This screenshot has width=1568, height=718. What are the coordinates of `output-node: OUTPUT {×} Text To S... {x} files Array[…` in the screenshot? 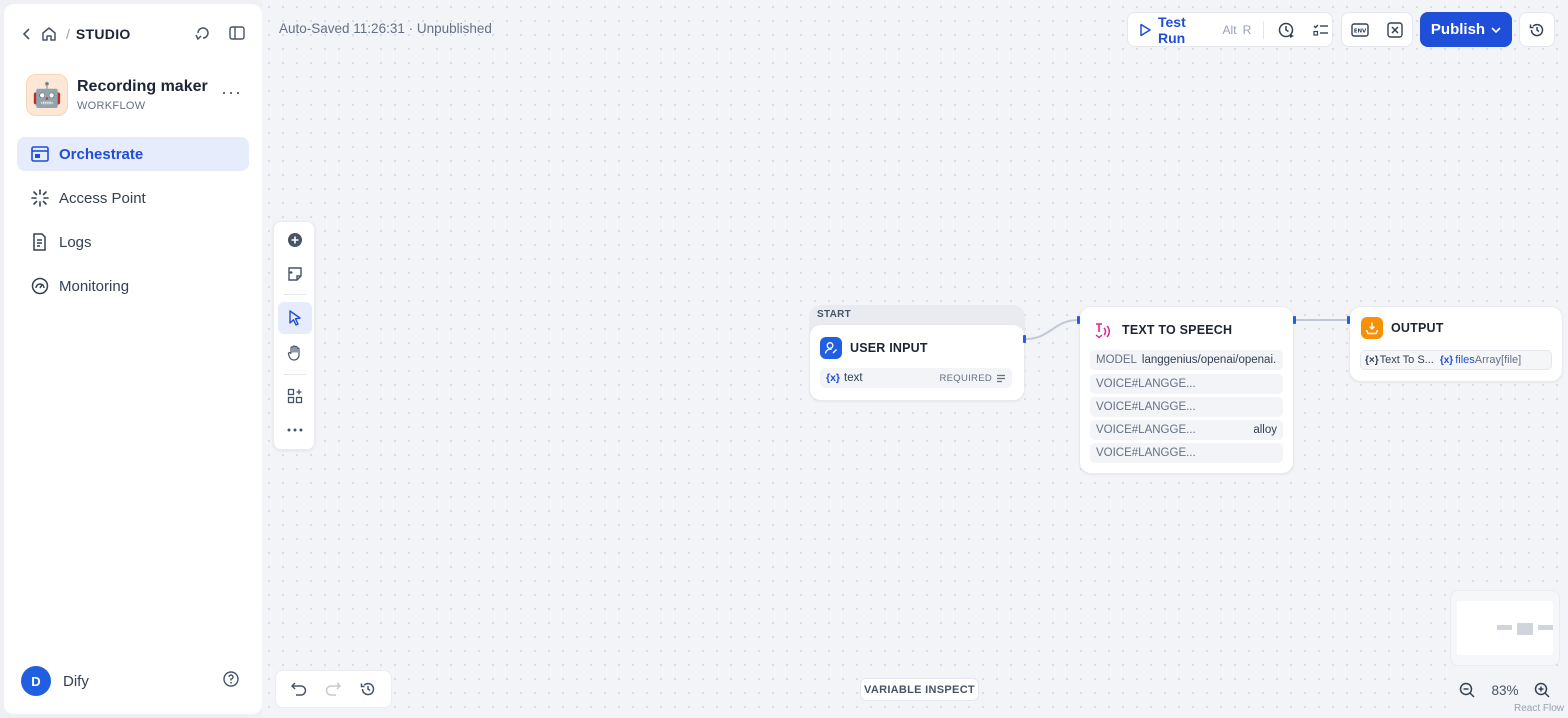 It's located at (1456, 344).